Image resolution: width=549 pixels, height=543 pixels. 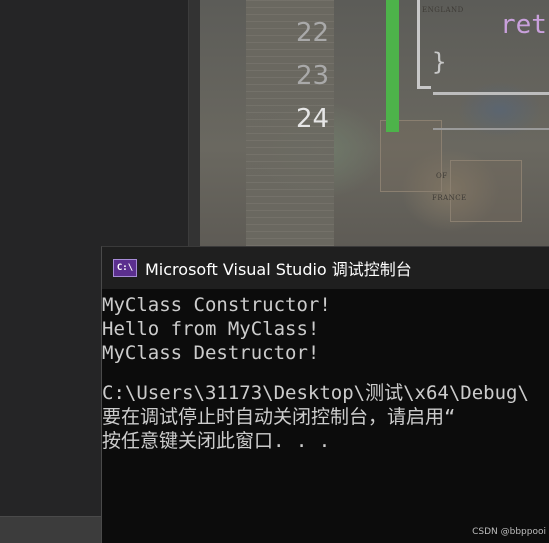 I want to click on line-number-gutter: 22 23 24, so click(x=312, y=76).